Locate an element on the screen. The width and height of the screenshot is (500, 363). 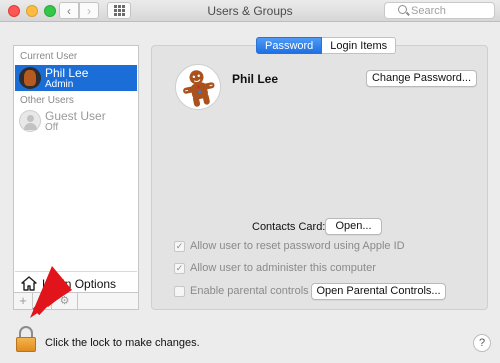
tab-password: Password is located at coordinates (289, 45).